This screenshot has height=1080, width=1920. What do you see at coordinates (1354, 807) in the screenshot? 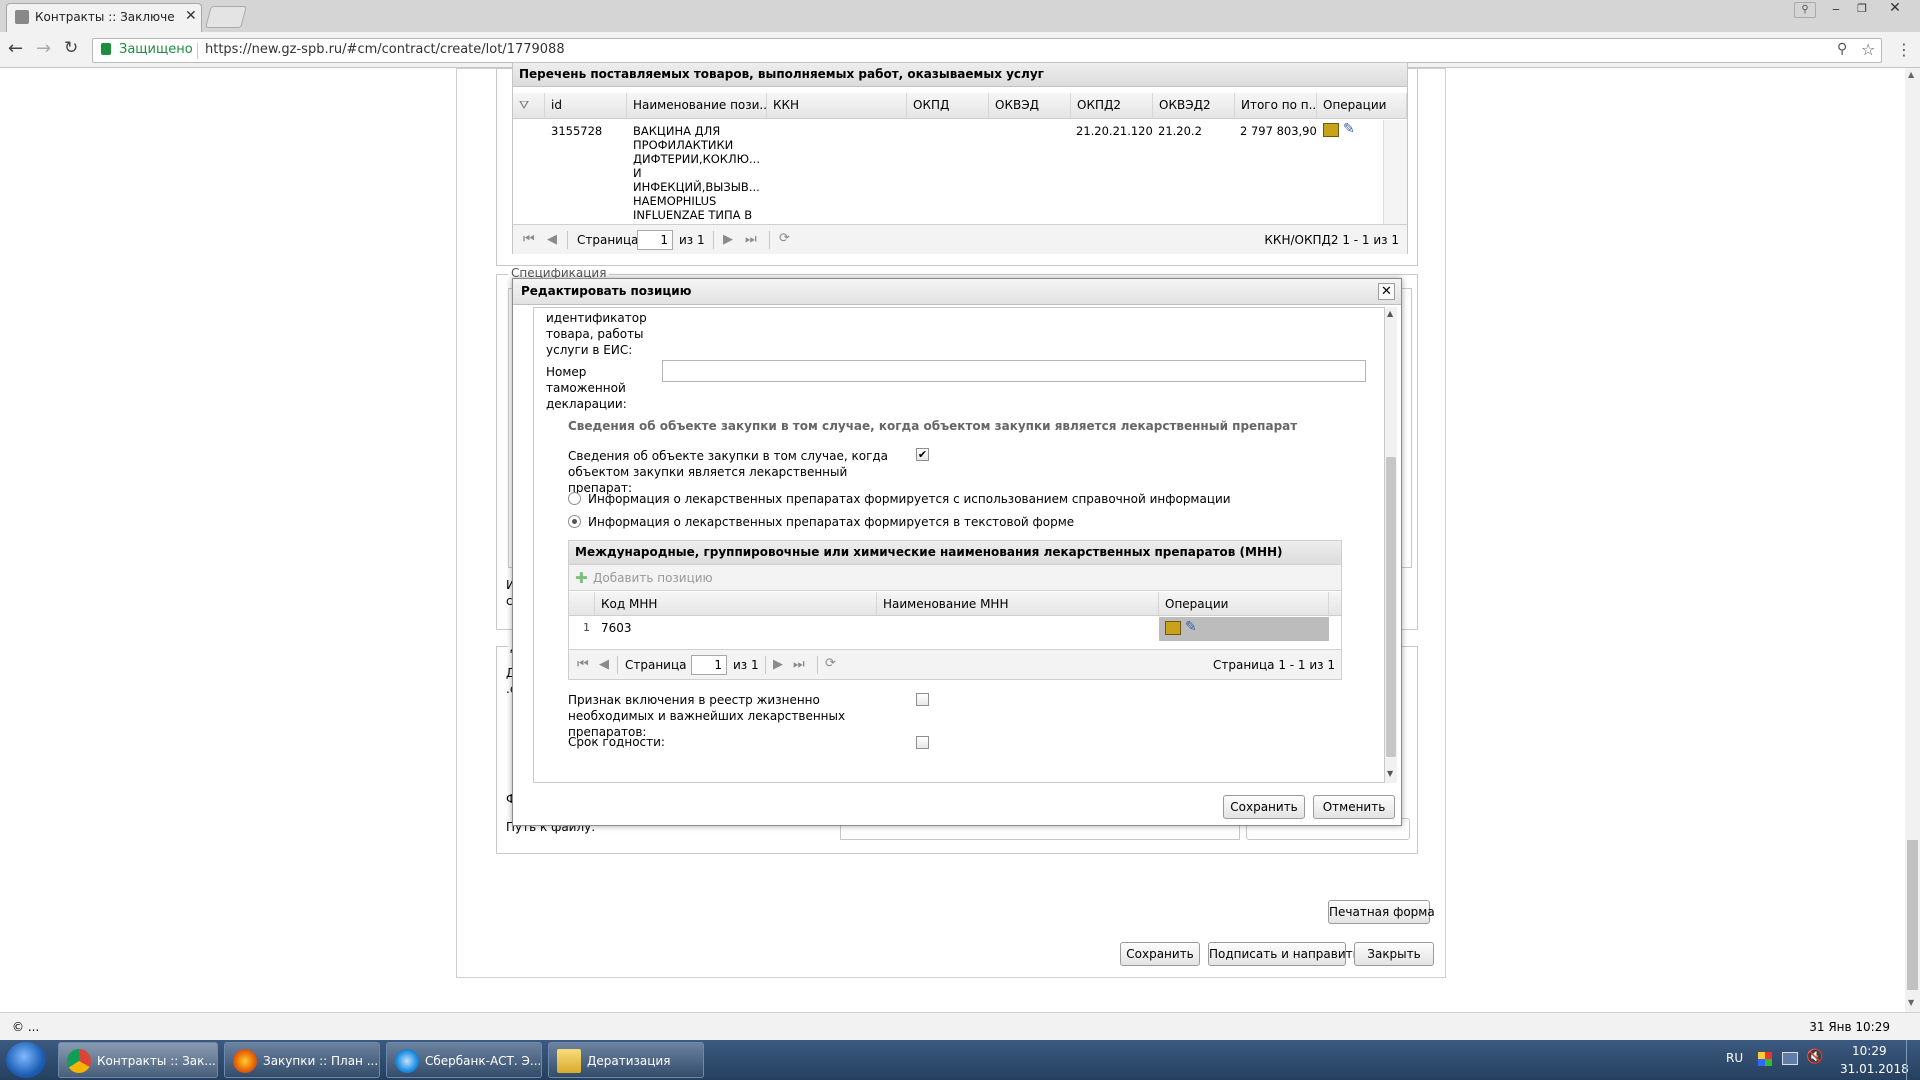
I see `dialog-cancel-button: Отменить` at bounding box center [1354, 807].